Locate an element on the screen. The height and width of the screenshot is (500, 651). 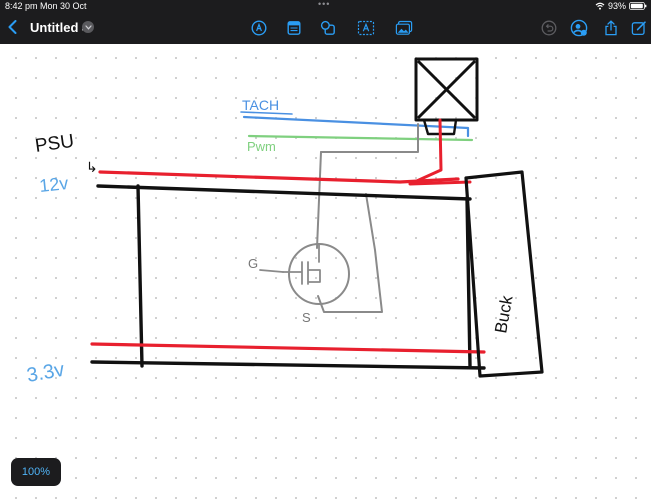
gate-label: G is located at coordinates (253, 263).